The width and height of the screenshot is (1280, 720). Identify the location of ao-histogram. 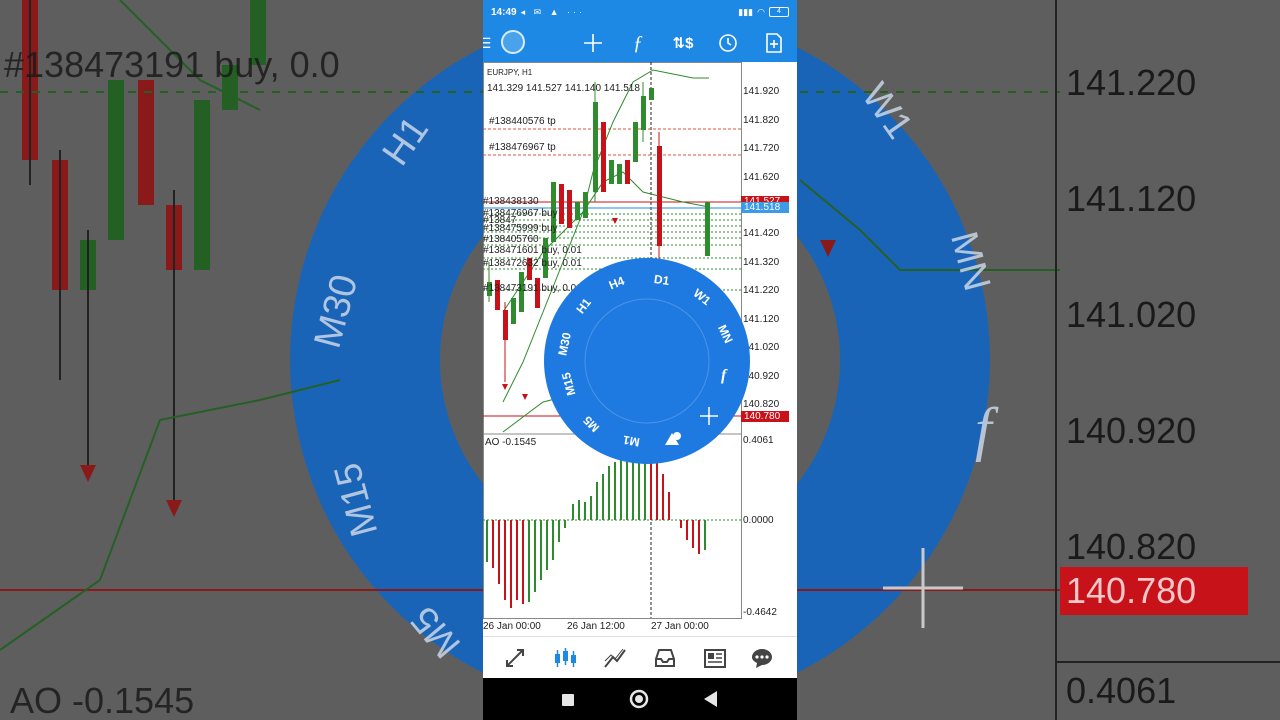
(612, 533).